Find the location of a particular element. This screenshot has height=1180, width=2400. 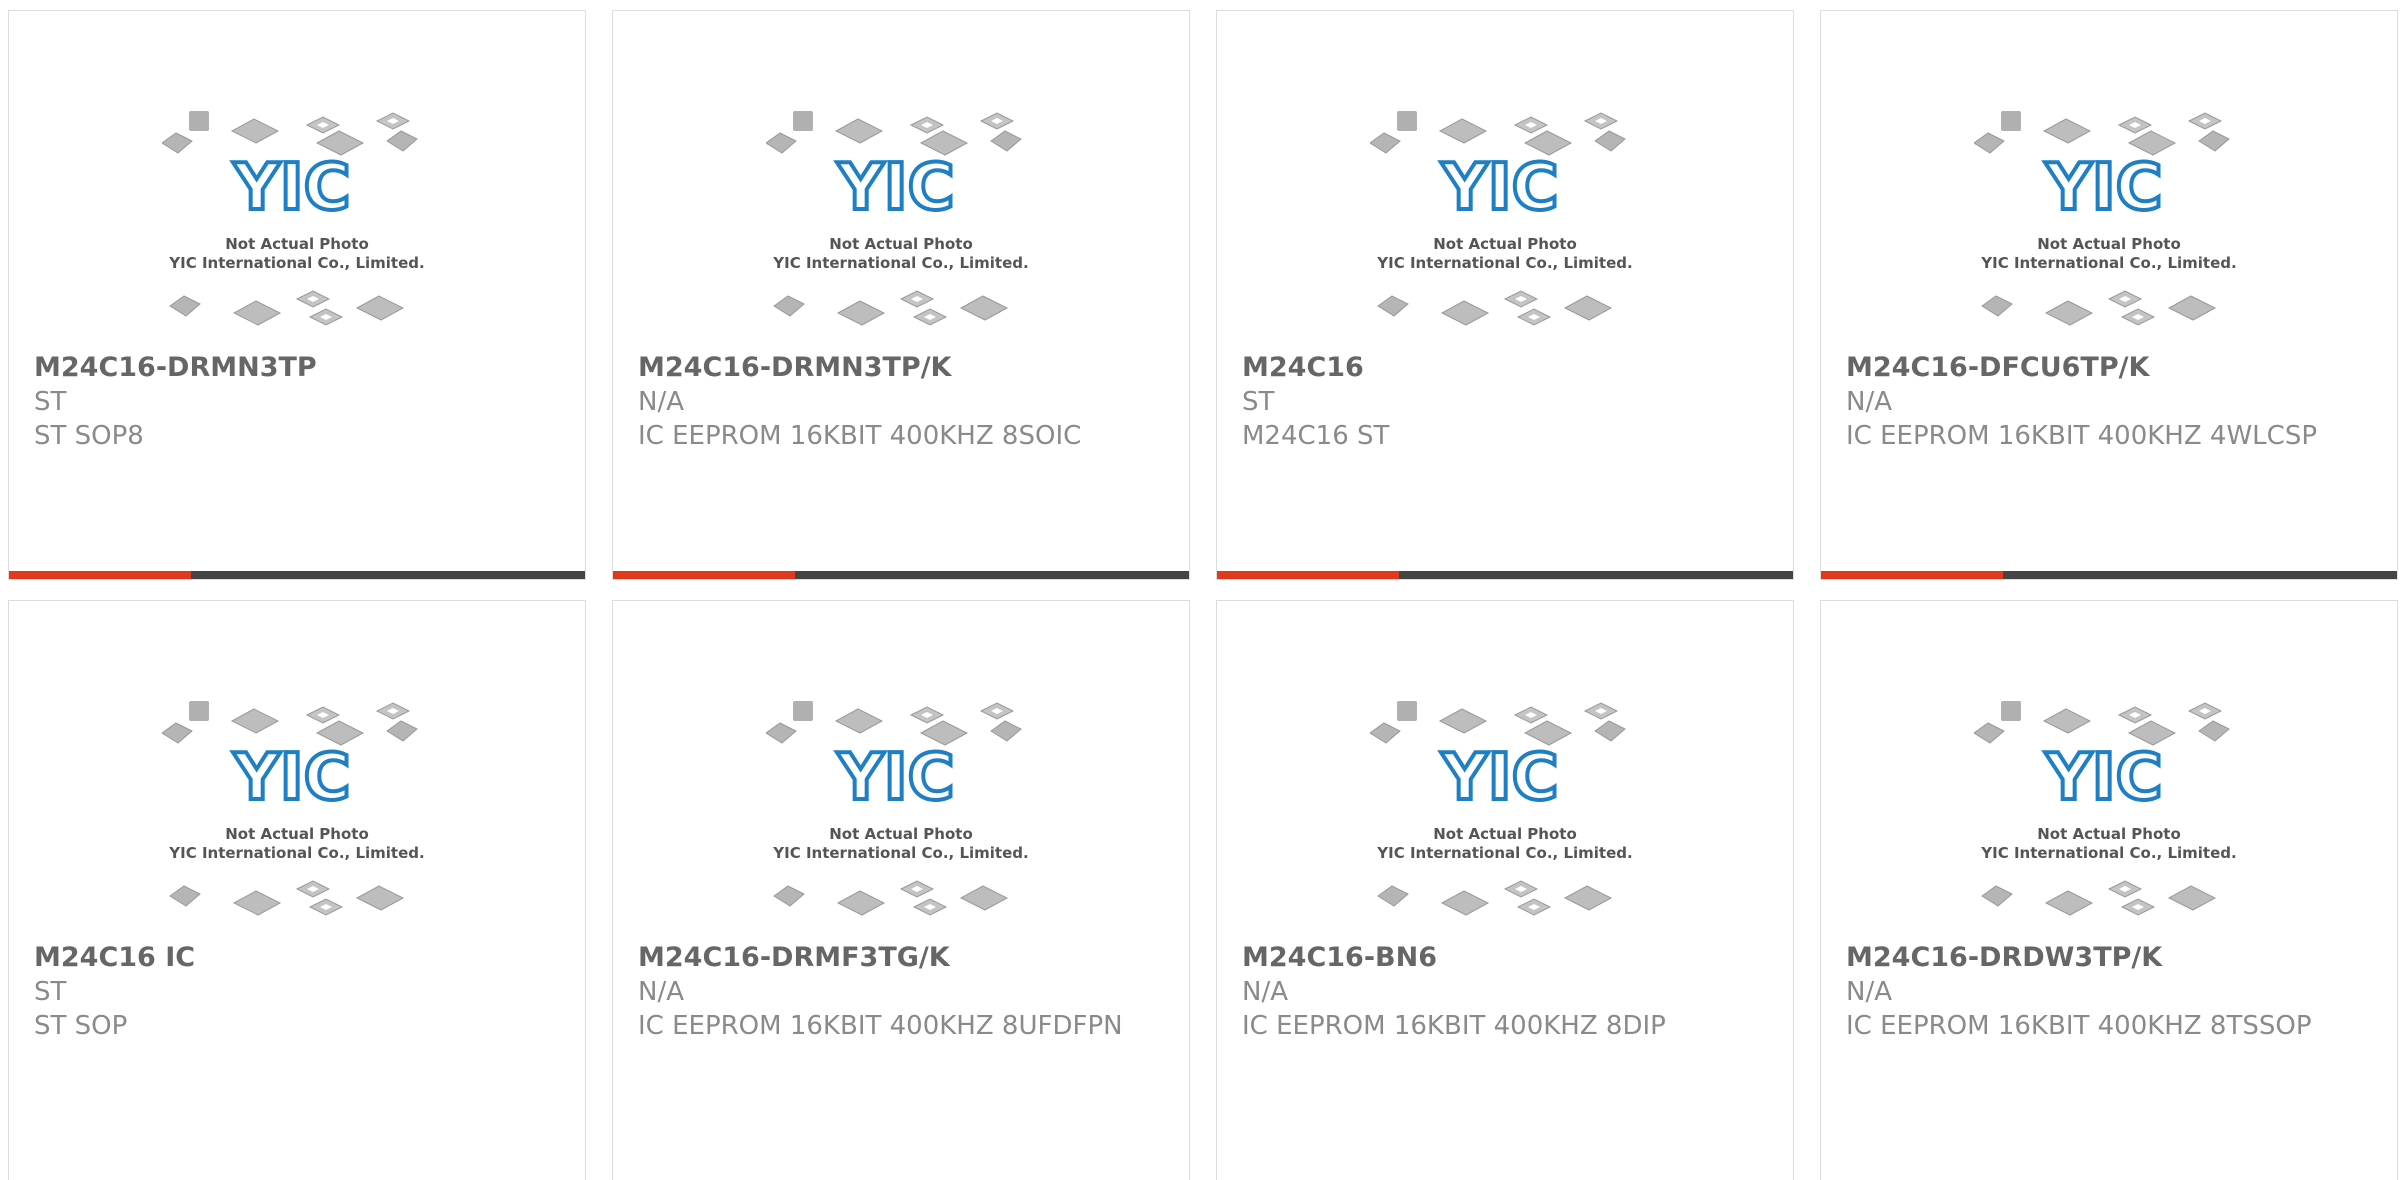

part-number: M24C16-DRMN3TP is located at coordinates (299, 368).